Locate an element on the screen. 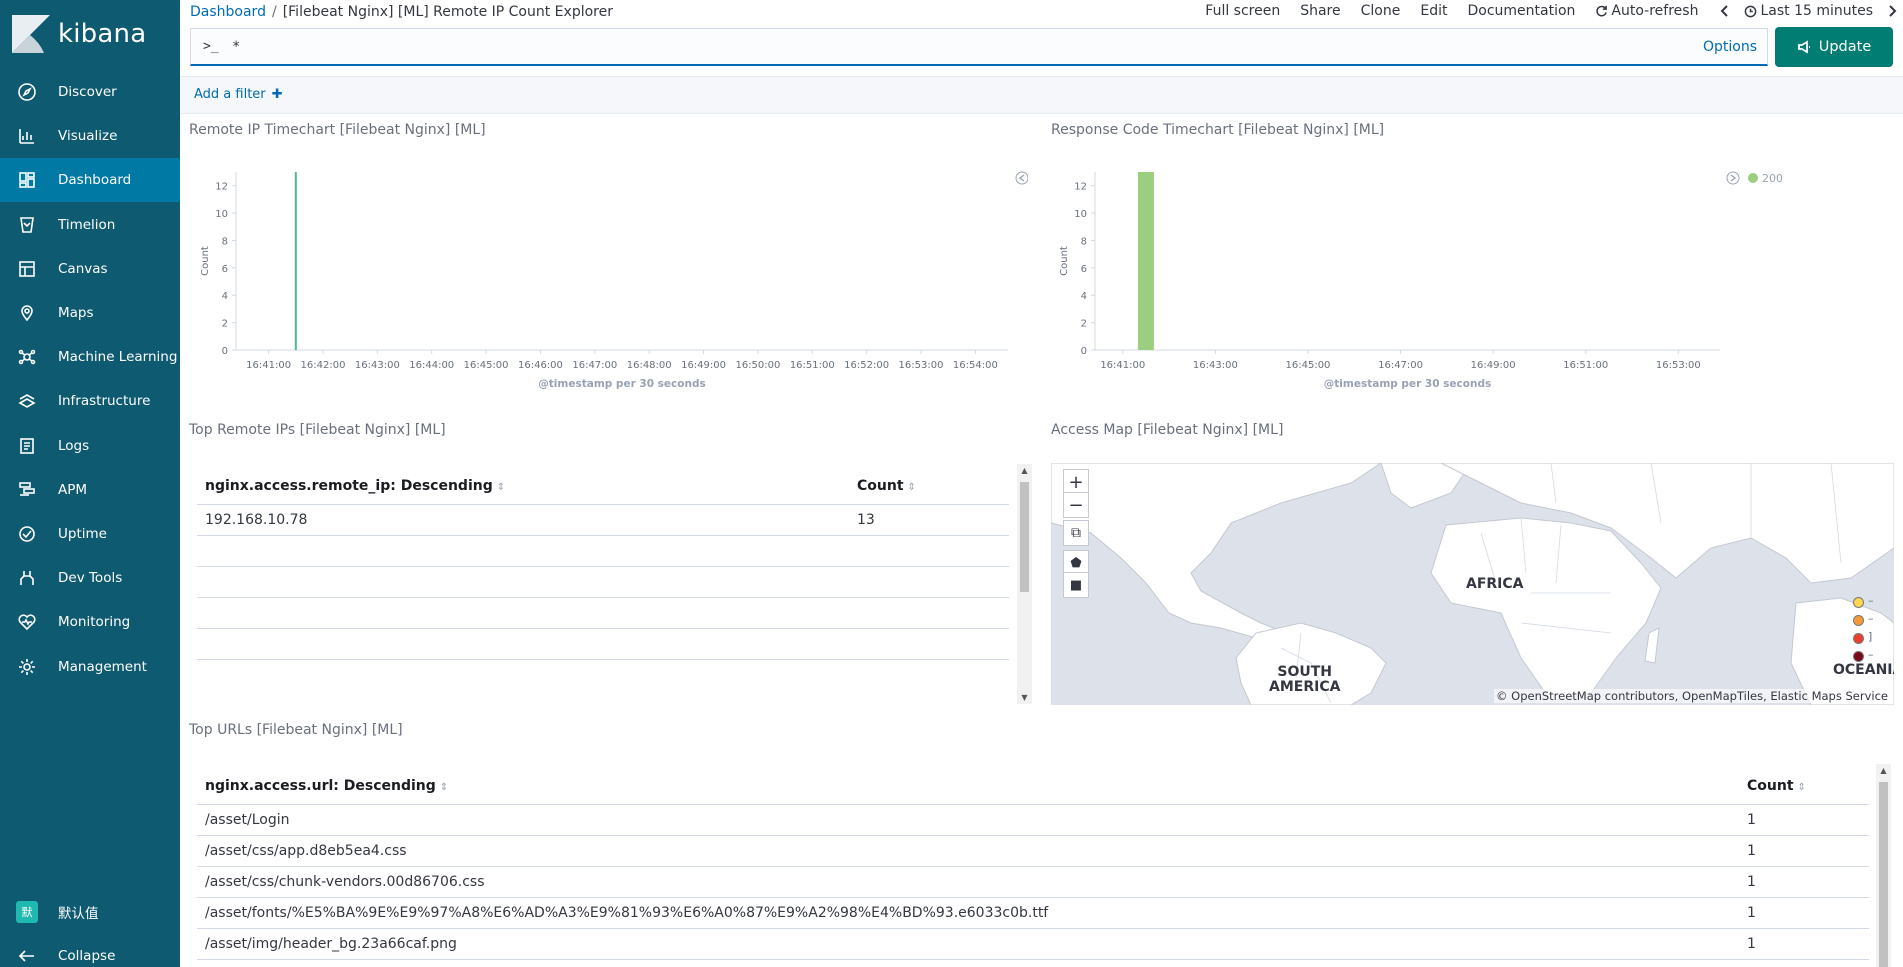  sidebar-item-management: Management is located at coordinates (90, 667).